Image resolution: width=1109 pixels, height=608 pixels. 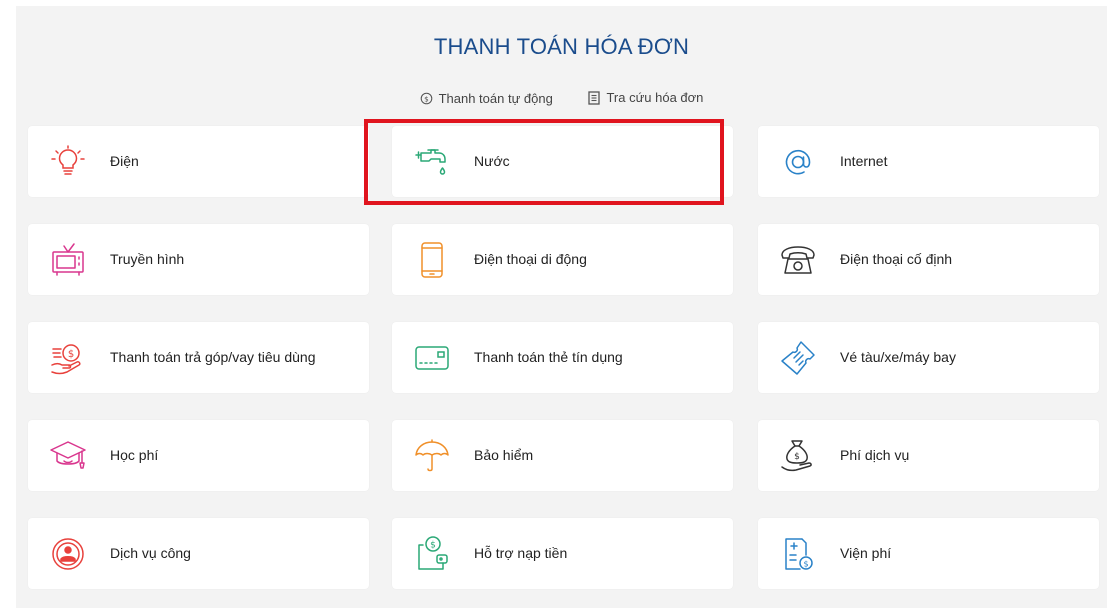 I want to click on service-label: Thanh toán thẻ tín dụng, so click(x=548, y=357).